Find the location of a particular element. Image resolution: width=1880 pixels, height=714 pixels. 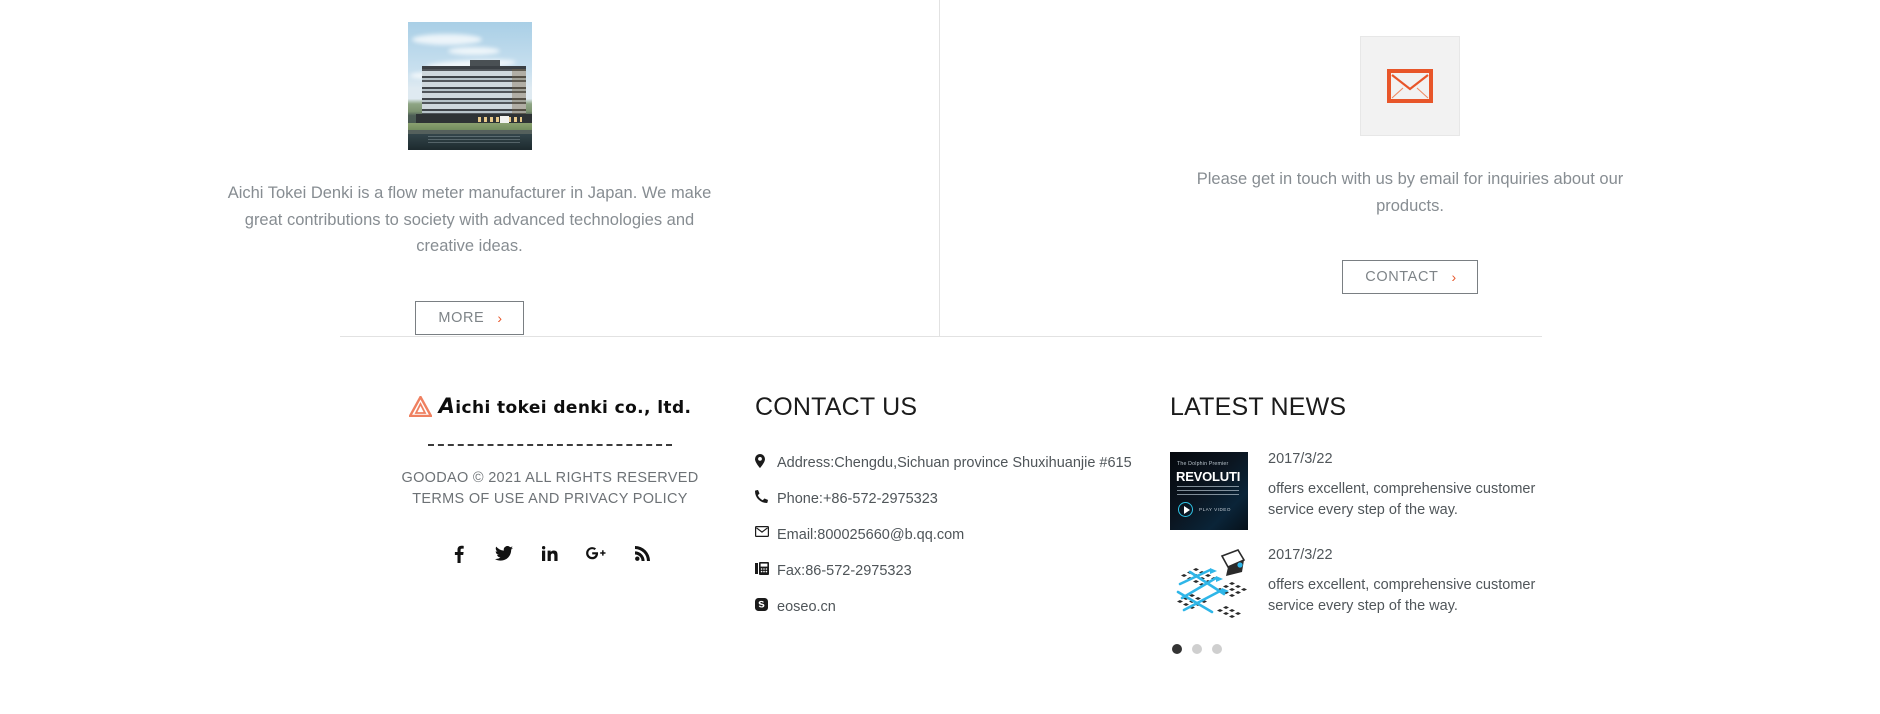

contact-phone-row: Phone:+86-572-2975323 is located at coordinates (962, 499).